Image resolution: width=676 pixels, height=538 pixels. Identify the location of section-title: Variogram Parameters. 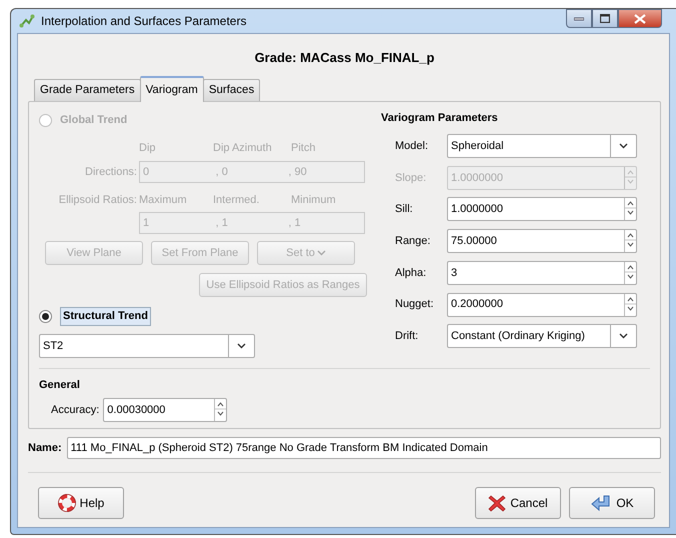
(440, 118).